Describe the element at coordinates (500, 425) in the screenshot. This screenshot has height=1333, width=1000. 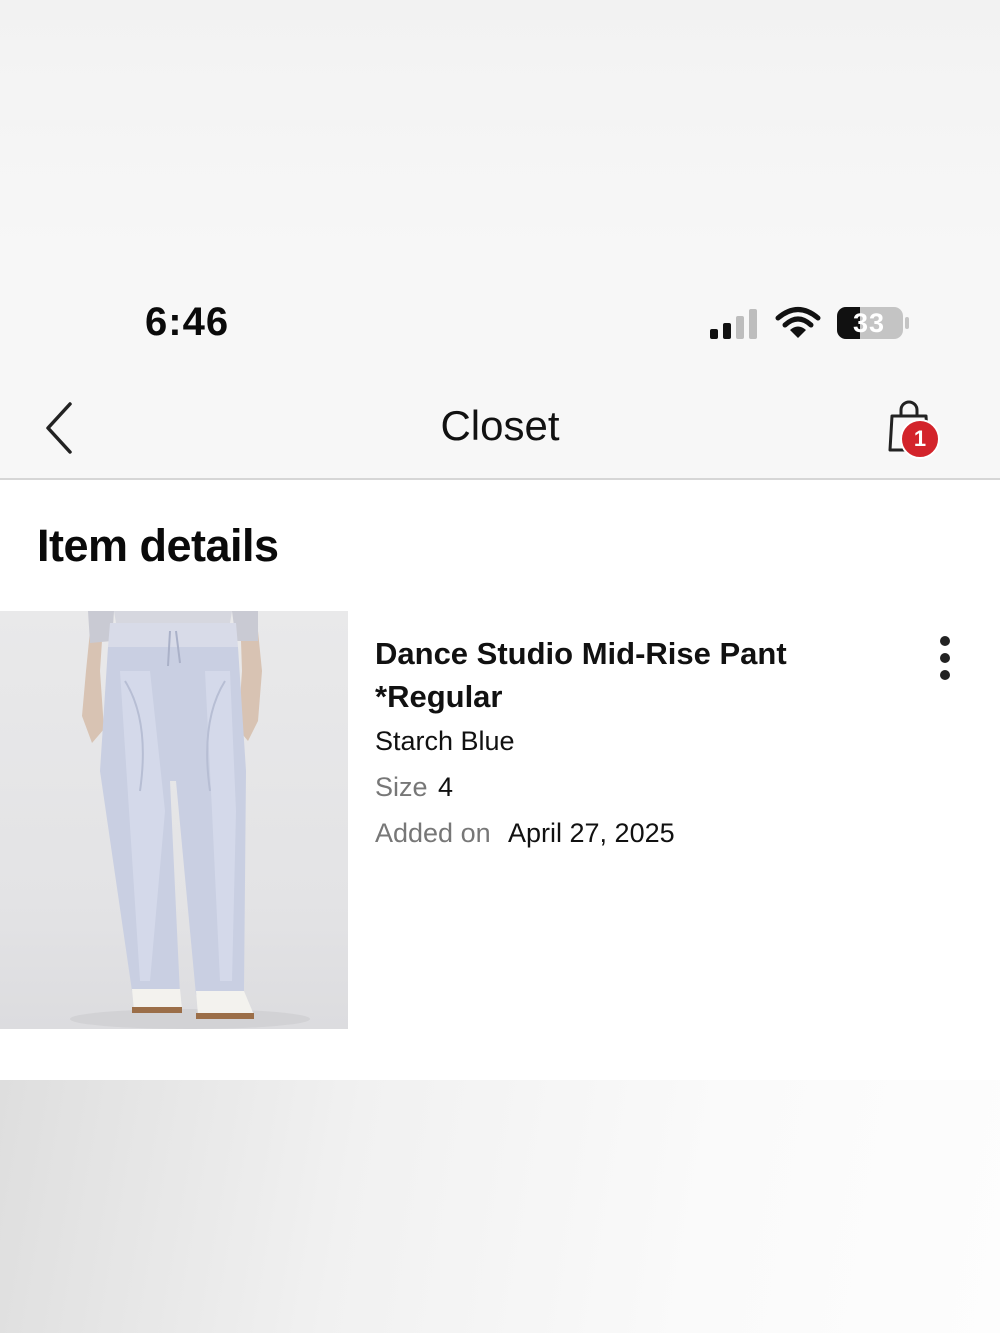
I see `page-title: Closet` at that location.